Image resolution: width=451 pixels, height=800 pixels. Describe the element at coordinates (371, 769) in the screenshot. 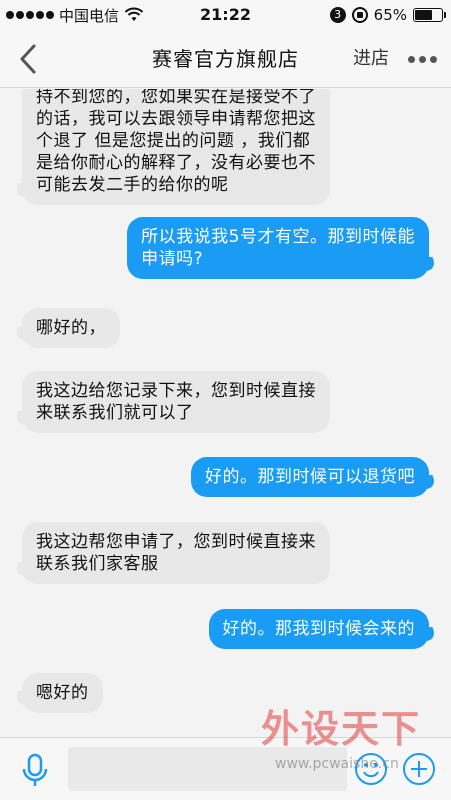

I see `emoji-icon` at that location.